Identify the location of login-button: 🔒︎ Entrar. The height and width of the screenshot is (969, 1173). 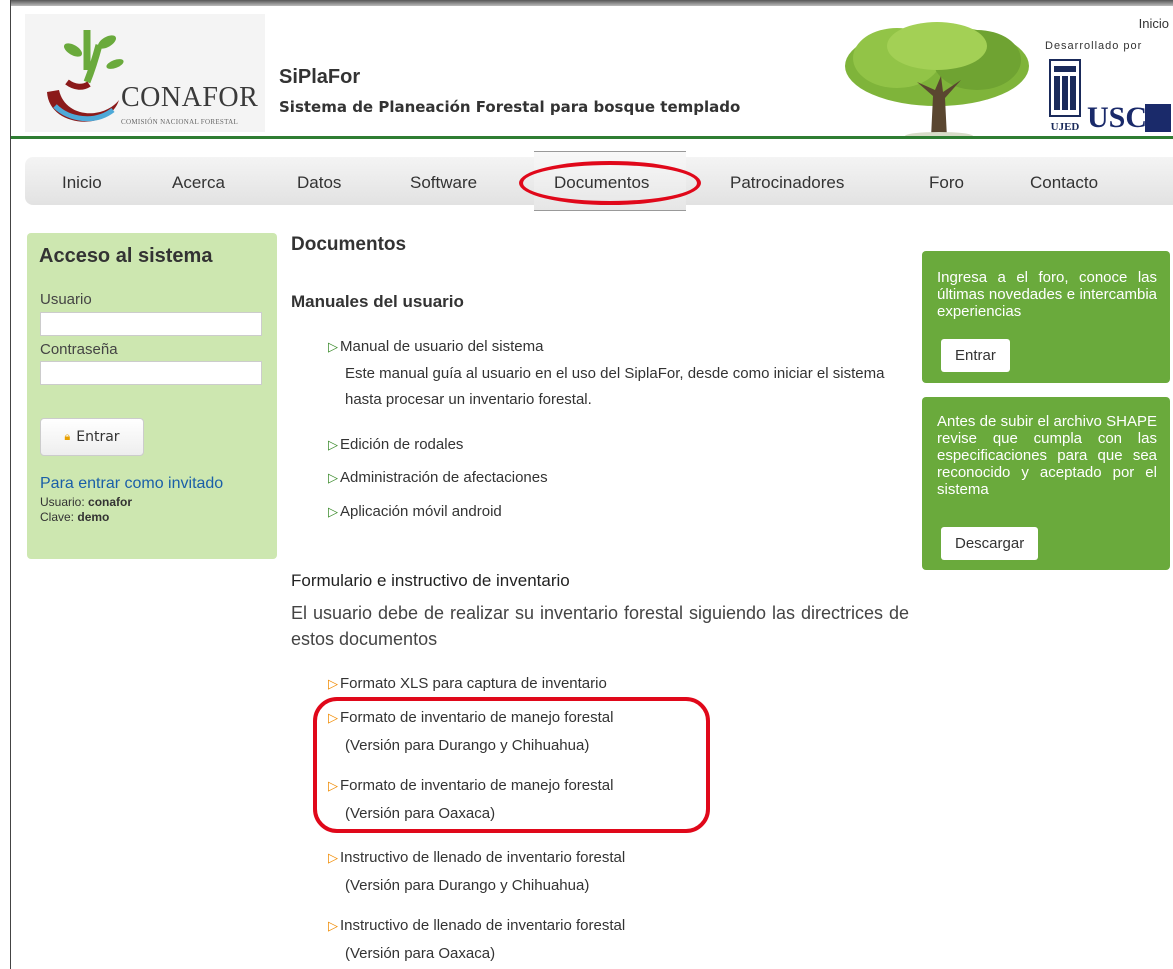
(92, 437).